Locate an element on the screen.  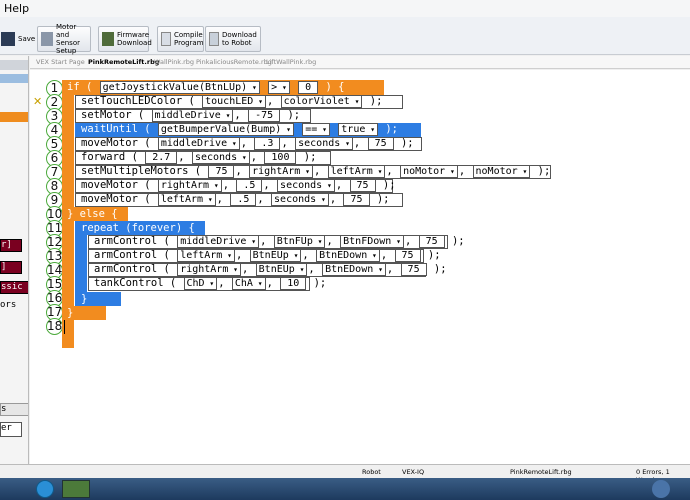
motor-sensor-setup-button: Motor and Sensor Setup is located at coordinates (64, 39).